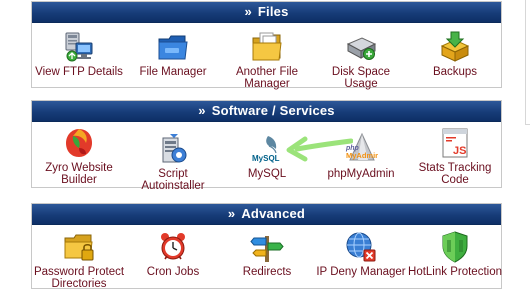 The height and width of the screenshot is (300, 530). What do you see at coordinates (455, 72) in the screenshot?
I see `backups-label: Backups` at bounding box center [455, 72].